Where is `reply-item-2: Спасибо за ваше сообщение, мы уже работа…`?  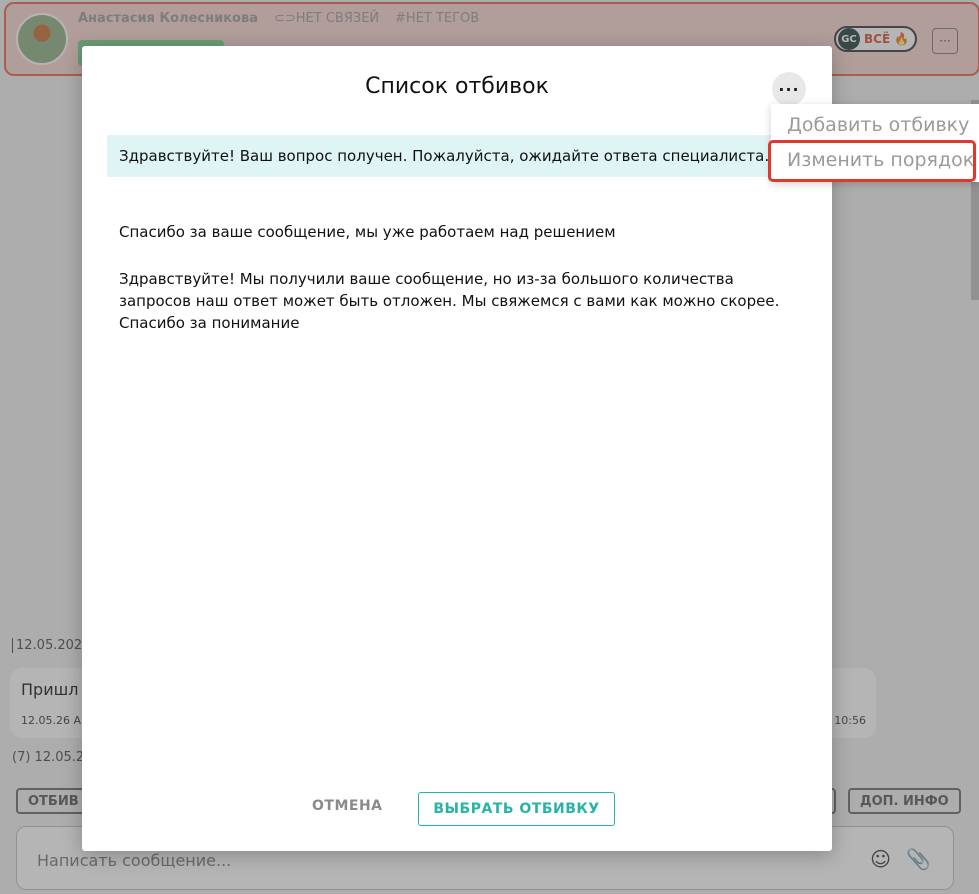 reply-item-2: Спасибо за ваше сообщение, мы уже работа… is located at coordinates (457, 232).